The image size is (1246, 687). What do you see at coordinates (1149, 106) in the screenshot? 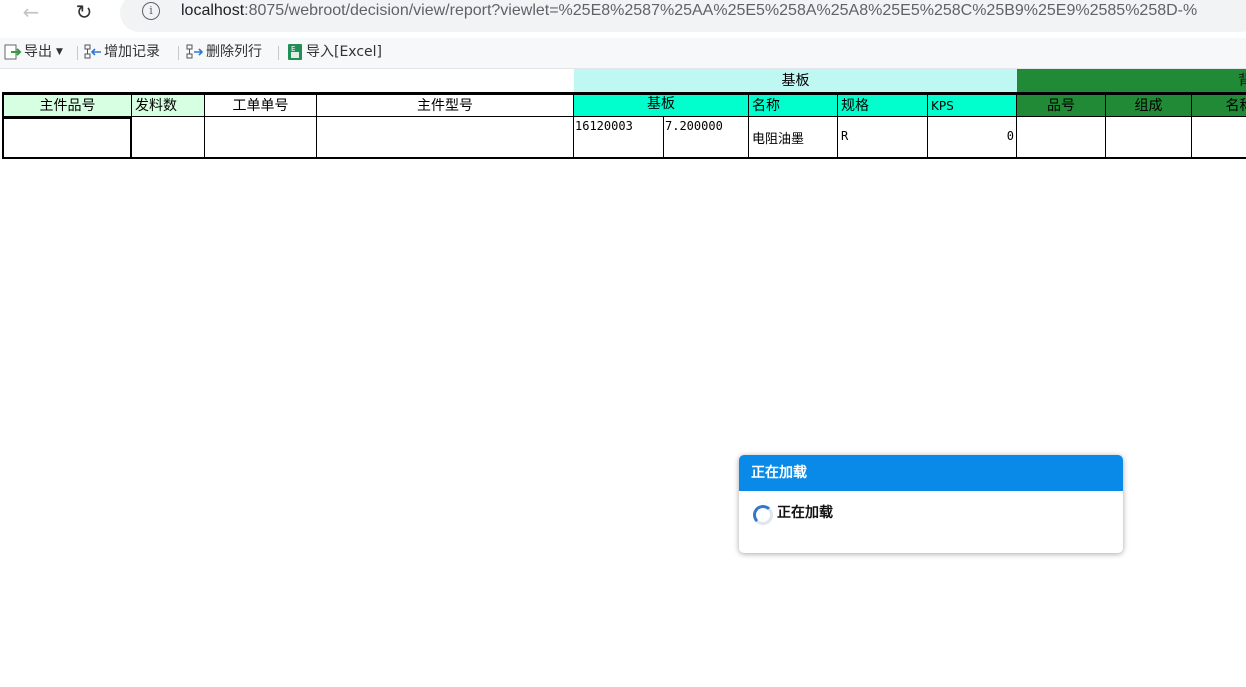
I see `col-back-composition: 组成` at bounding box center [1149, 106].